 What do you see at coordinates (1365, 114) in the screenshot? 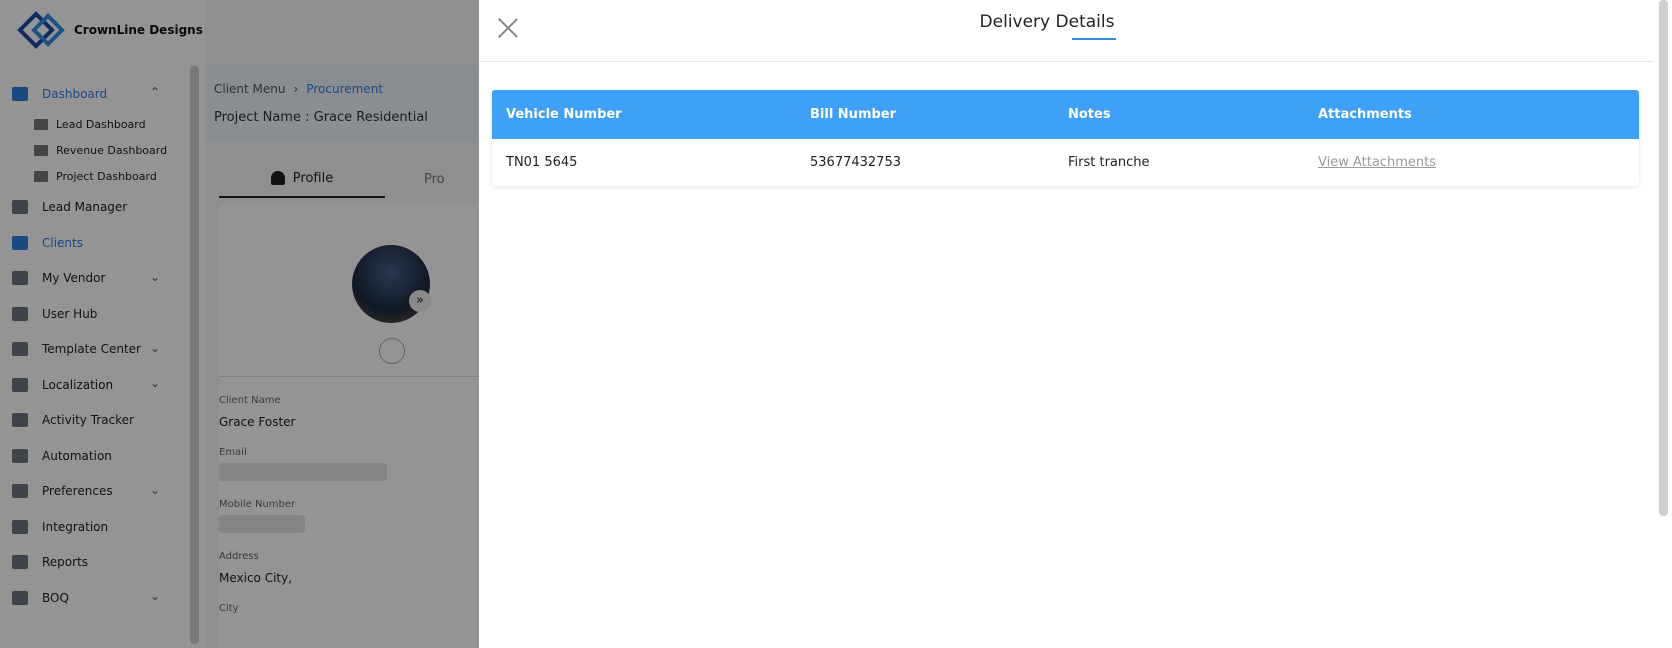
I see `column-header-attachments: Attachments` at bounding box center [1365, 114].